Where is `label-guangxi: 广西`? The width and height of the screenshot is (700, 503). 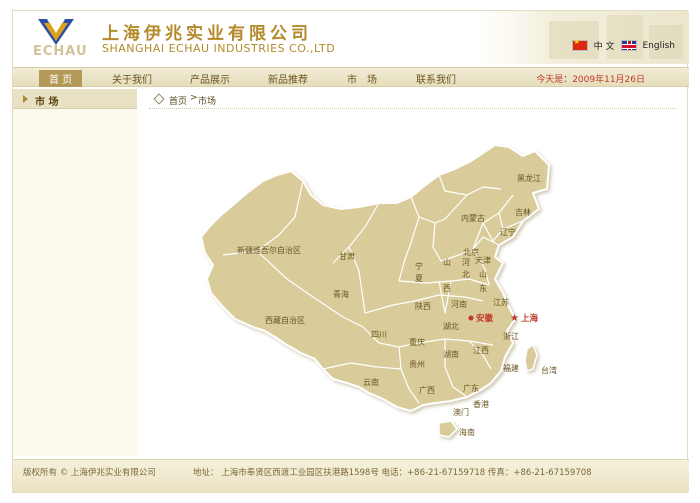
label-guangxi: 广西 is located at coordinates (427, 390).